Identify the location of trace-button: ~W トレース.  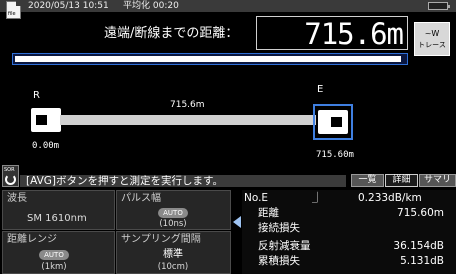
(432, 39).